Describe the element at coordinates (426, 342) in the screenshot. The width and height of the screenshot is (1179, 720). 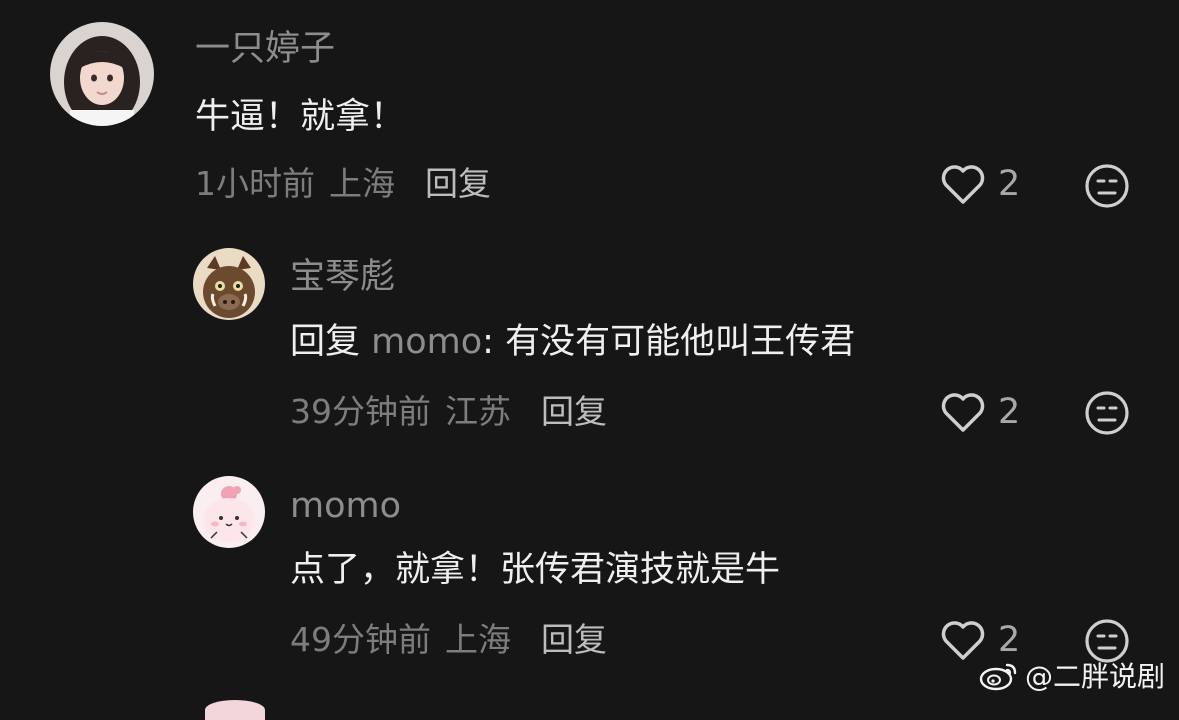
I see `mention-username: momo` at that location.